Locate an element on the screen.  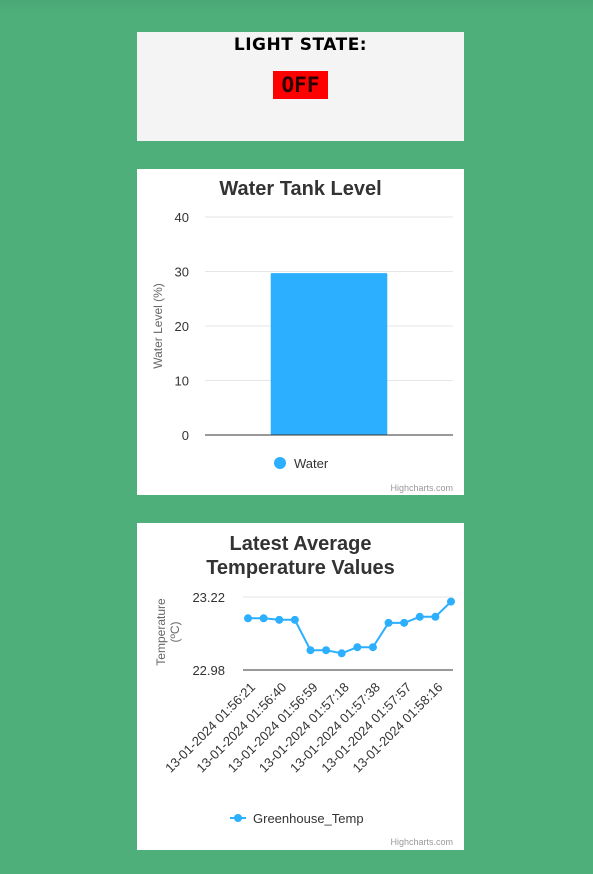
legend-label: Water is located at coordinates (311, 463).